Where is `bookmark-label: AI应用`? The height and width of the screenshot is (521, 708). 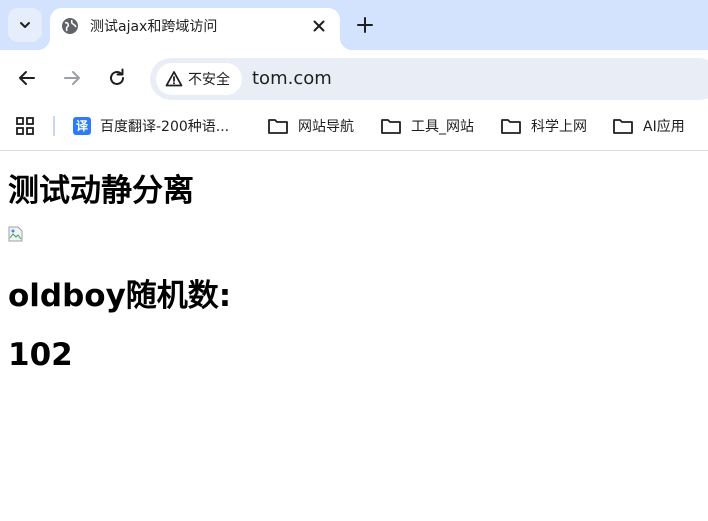 bookmark-label: AI应用 is located at coordinates (664, 127).